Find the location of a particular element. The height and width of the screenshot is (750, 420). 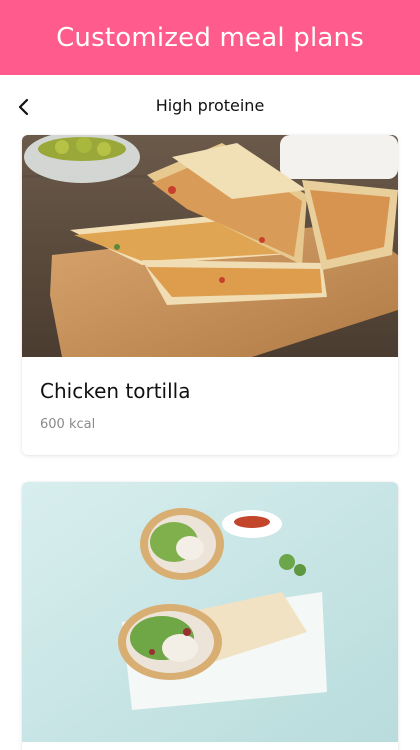

banner-title: Customized meal plans is located at coordinates (210, 37).